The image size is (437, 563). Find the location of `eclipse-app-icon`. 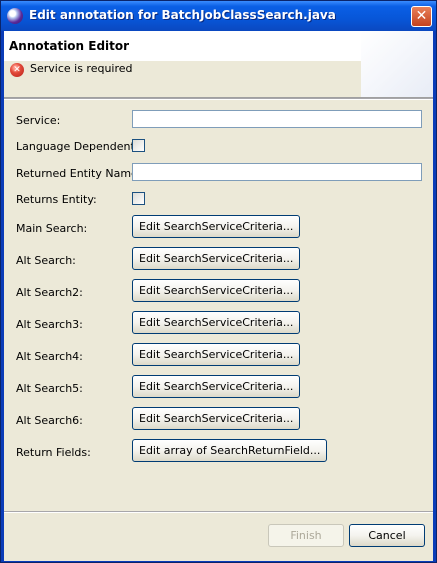

eclipse-app-icon is located at coordinates (15, 16).